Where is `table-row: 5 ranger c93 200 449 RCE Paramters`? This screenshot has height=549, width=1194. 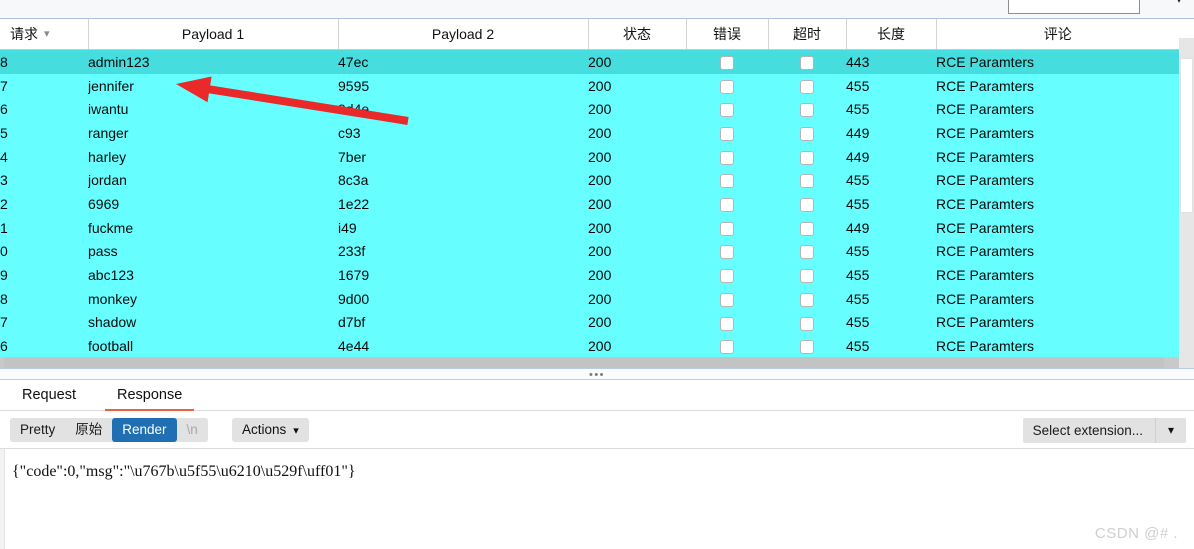
table-row: 5 ranger c93 200 449 RCE Paramters is located at coordinates (589, 133).